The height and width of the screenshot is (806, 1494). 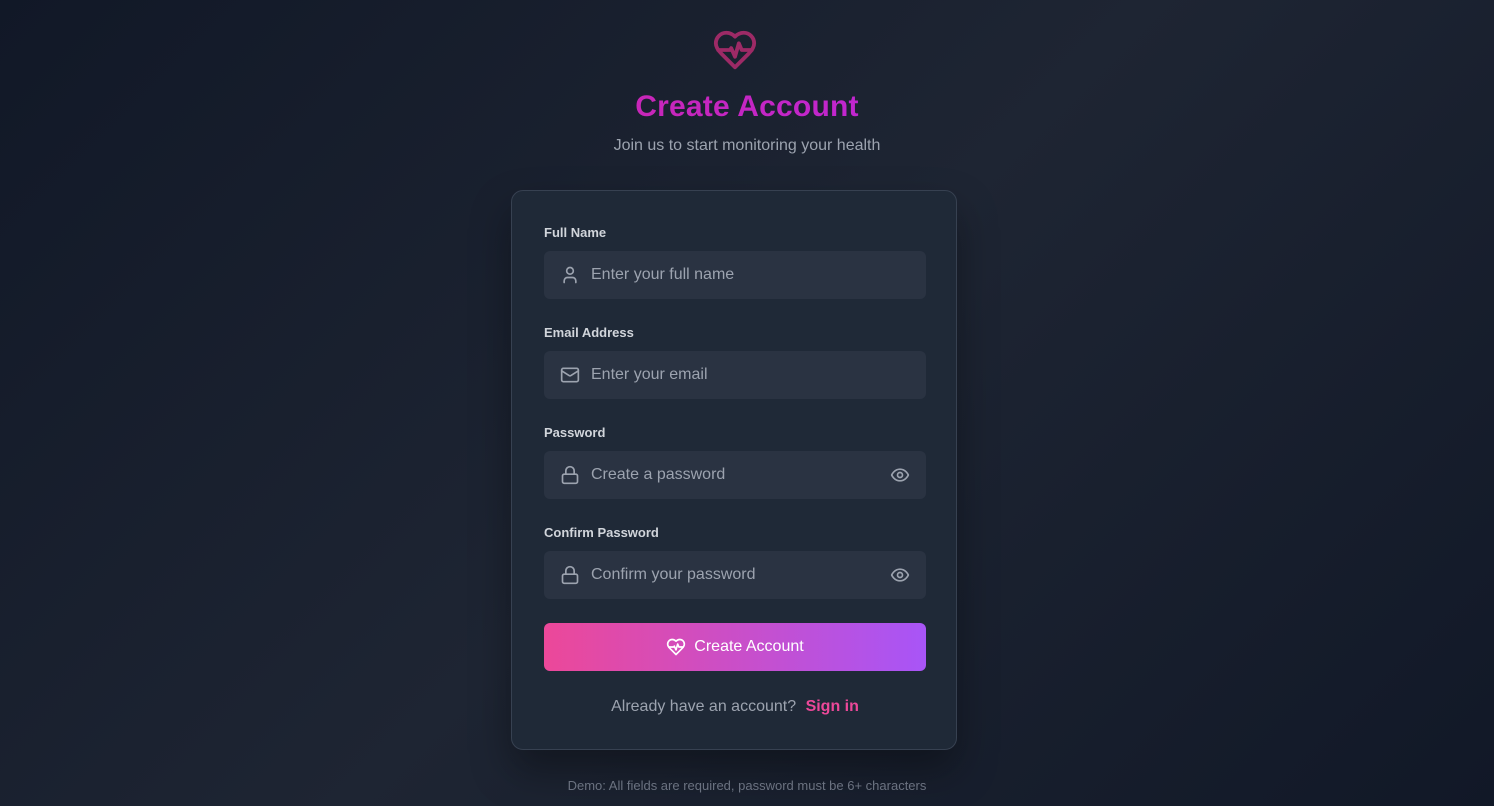 What do you see at coordinates (749, 646) in the screenshot?
I see `create-account-button-label: Create Account` at bounding box center [749, 646].